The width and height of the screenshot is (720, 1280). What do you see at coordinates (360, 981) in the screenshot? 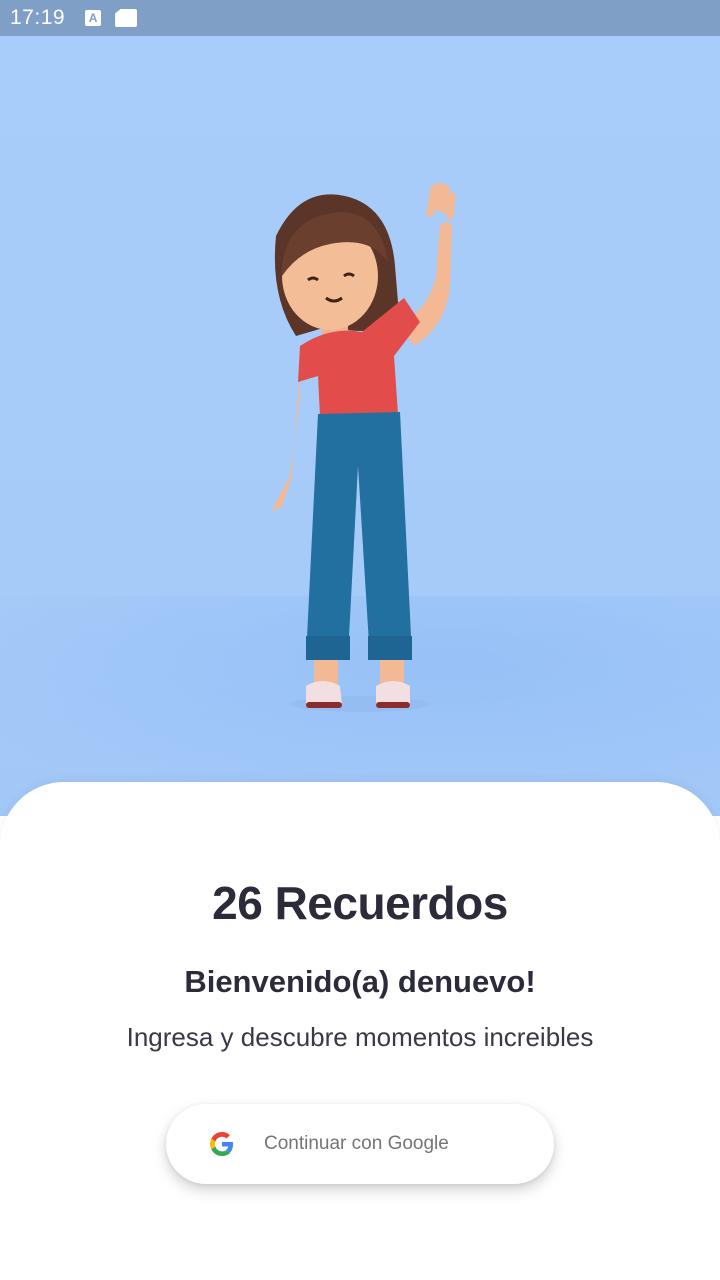
I see `welcome-heading: Bienvenido(a) denuevo!` at bounding box center [360, 981].